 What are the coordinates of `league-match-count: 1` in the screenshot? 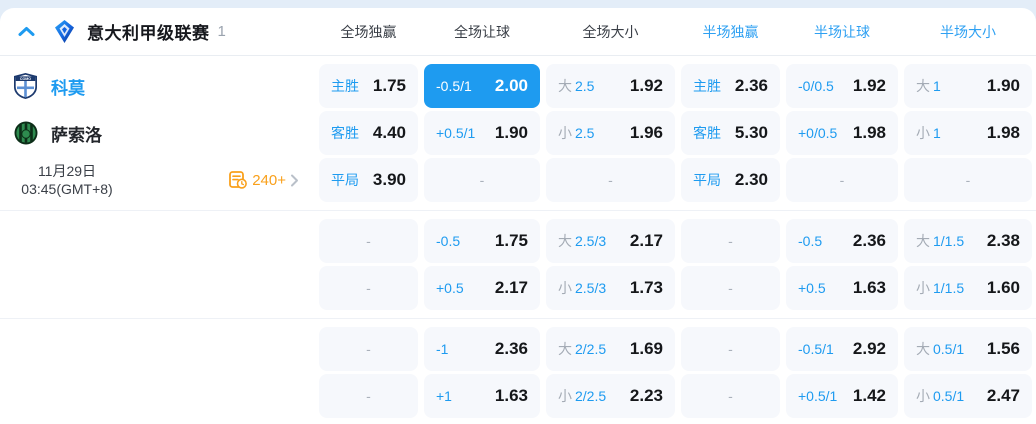 It's located at (221, 31).